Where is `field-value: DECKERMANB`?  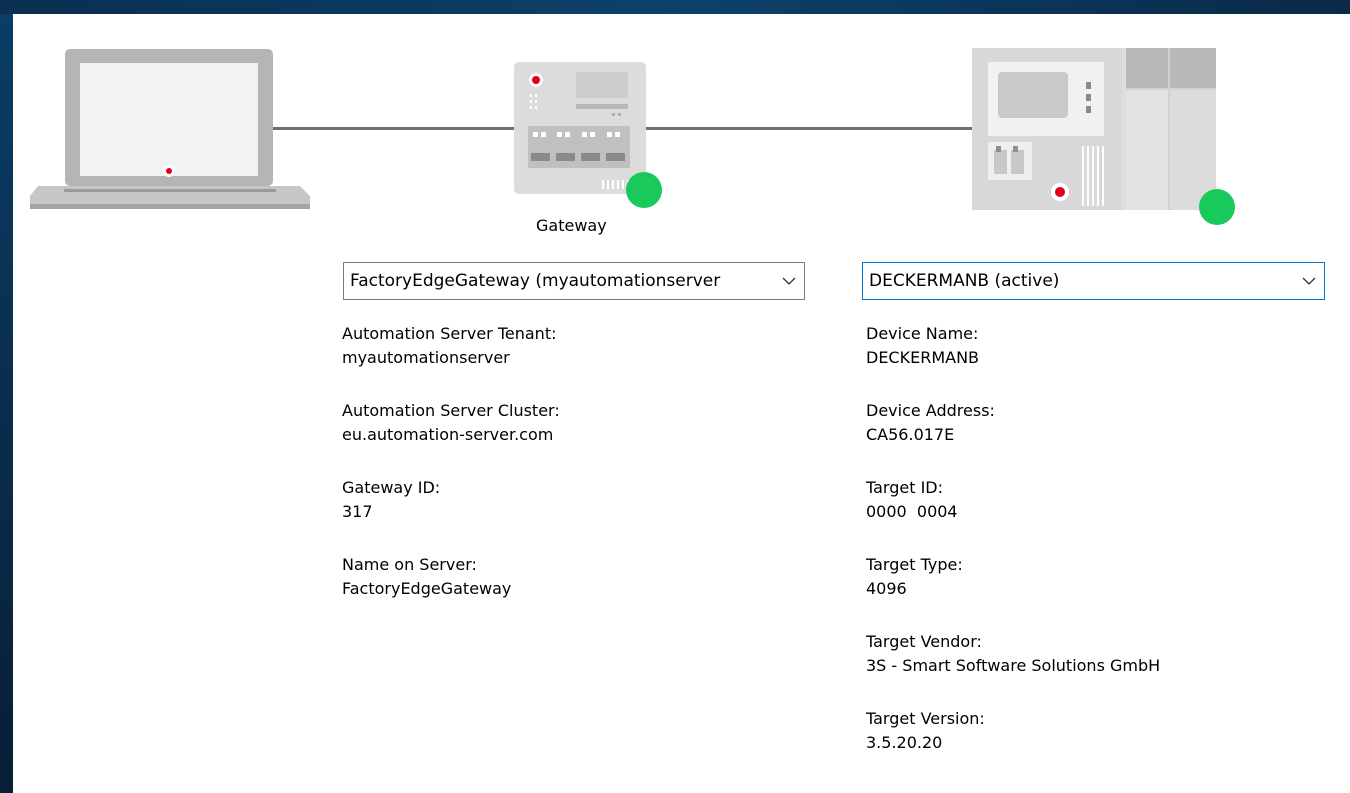 field-value: DECKERMANB is located at coordinates (923, 357).